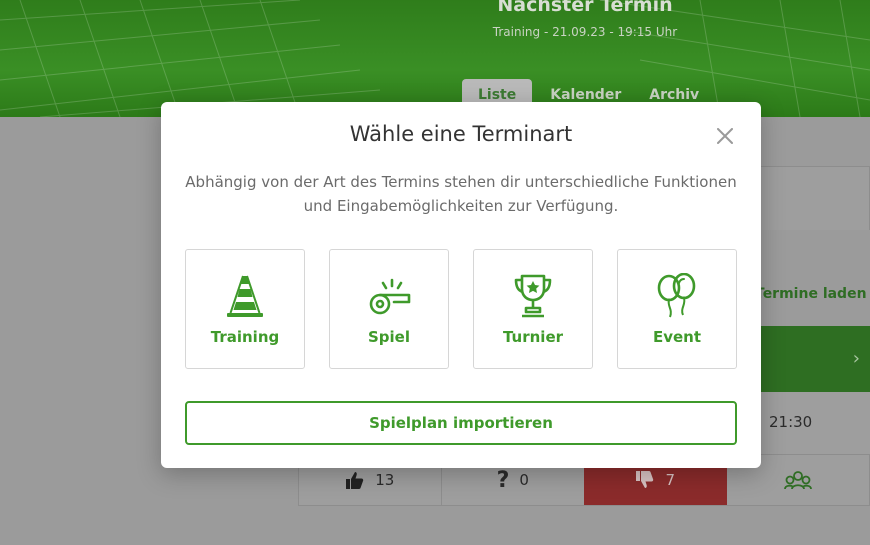 The height and width of the screenshot is (545, 870). What do you see at coordinates (461, 309) in the screenshot?
I see `event-type-options: Training Spiel Turnier Event` at bounding box center [461, 309].